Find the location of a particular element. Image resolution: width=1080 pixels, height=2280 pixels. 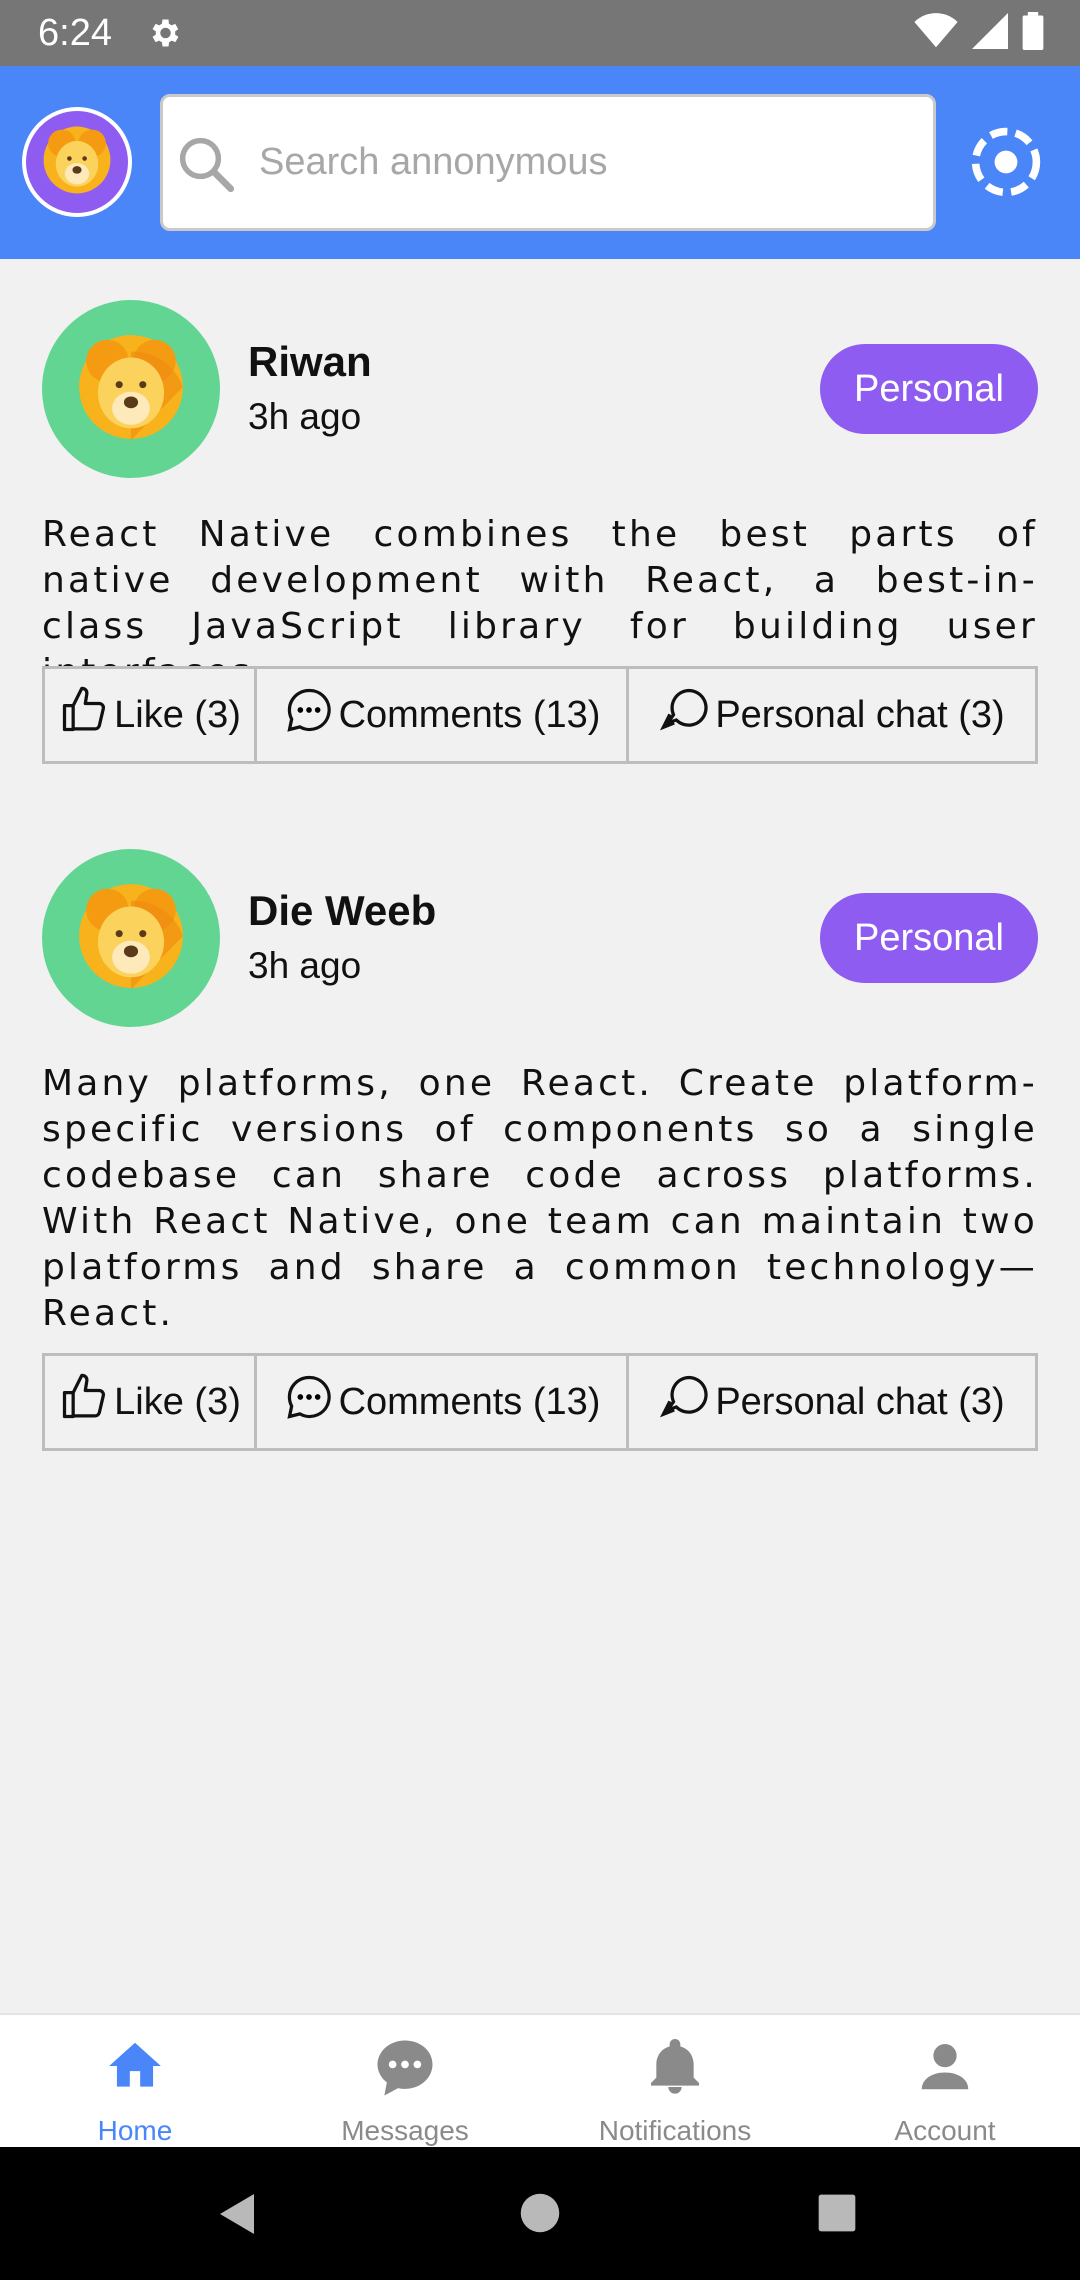

status-bar: 6:24 is located at coordinates (540, 33).